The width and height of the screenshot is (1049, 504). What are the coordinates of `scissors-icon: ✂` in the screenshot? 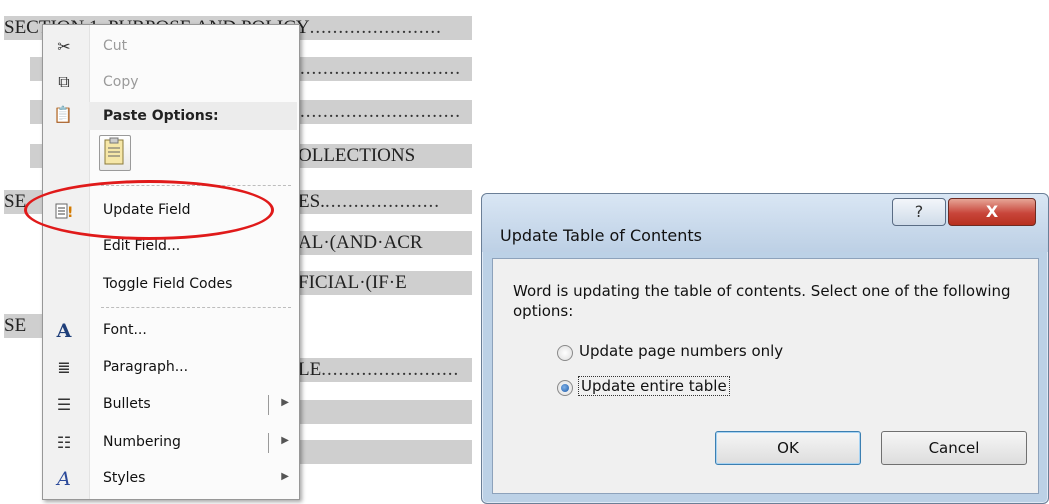 It's located at (64, 47).